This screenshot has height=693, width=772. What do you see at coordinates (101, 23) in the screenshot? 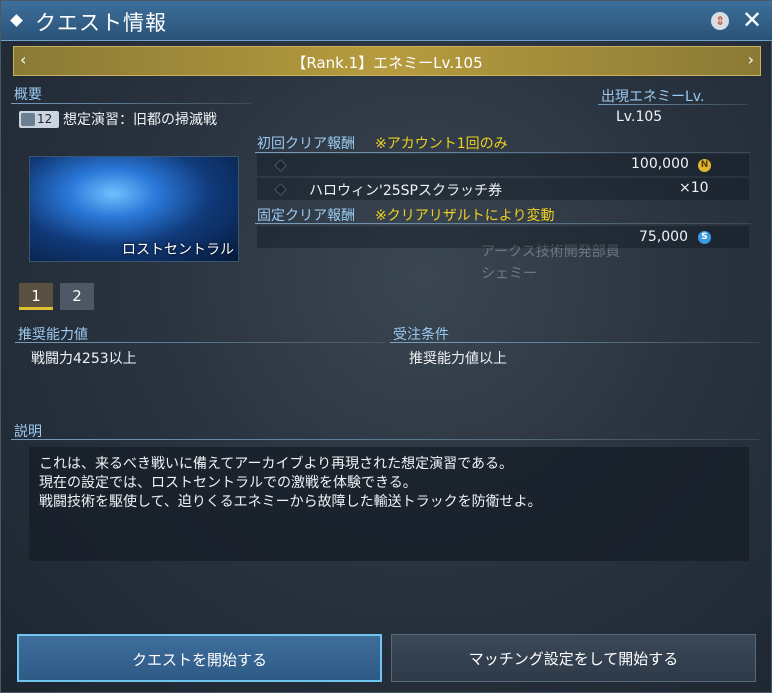
I see `window-title: クエスト情報` at bounding box center [101, 23].